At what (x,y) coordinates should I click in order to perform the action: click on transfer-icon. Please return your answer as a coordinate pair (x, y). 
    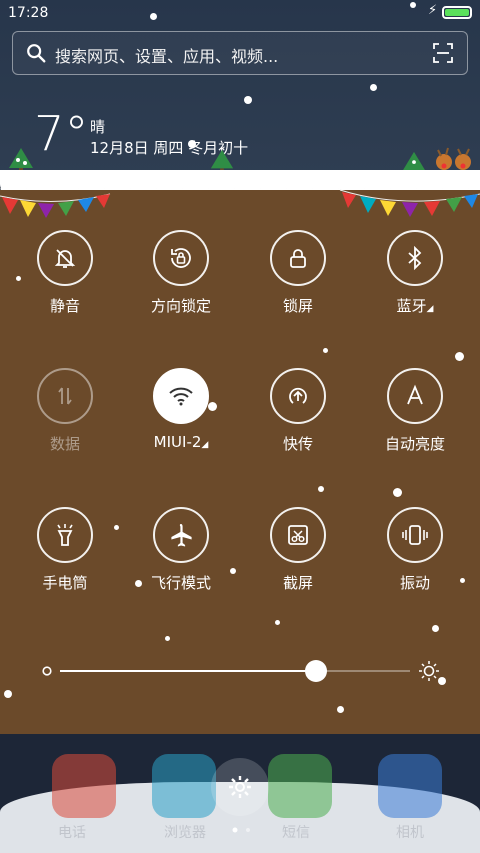
    Looking at the image, I should click on (298, 395).